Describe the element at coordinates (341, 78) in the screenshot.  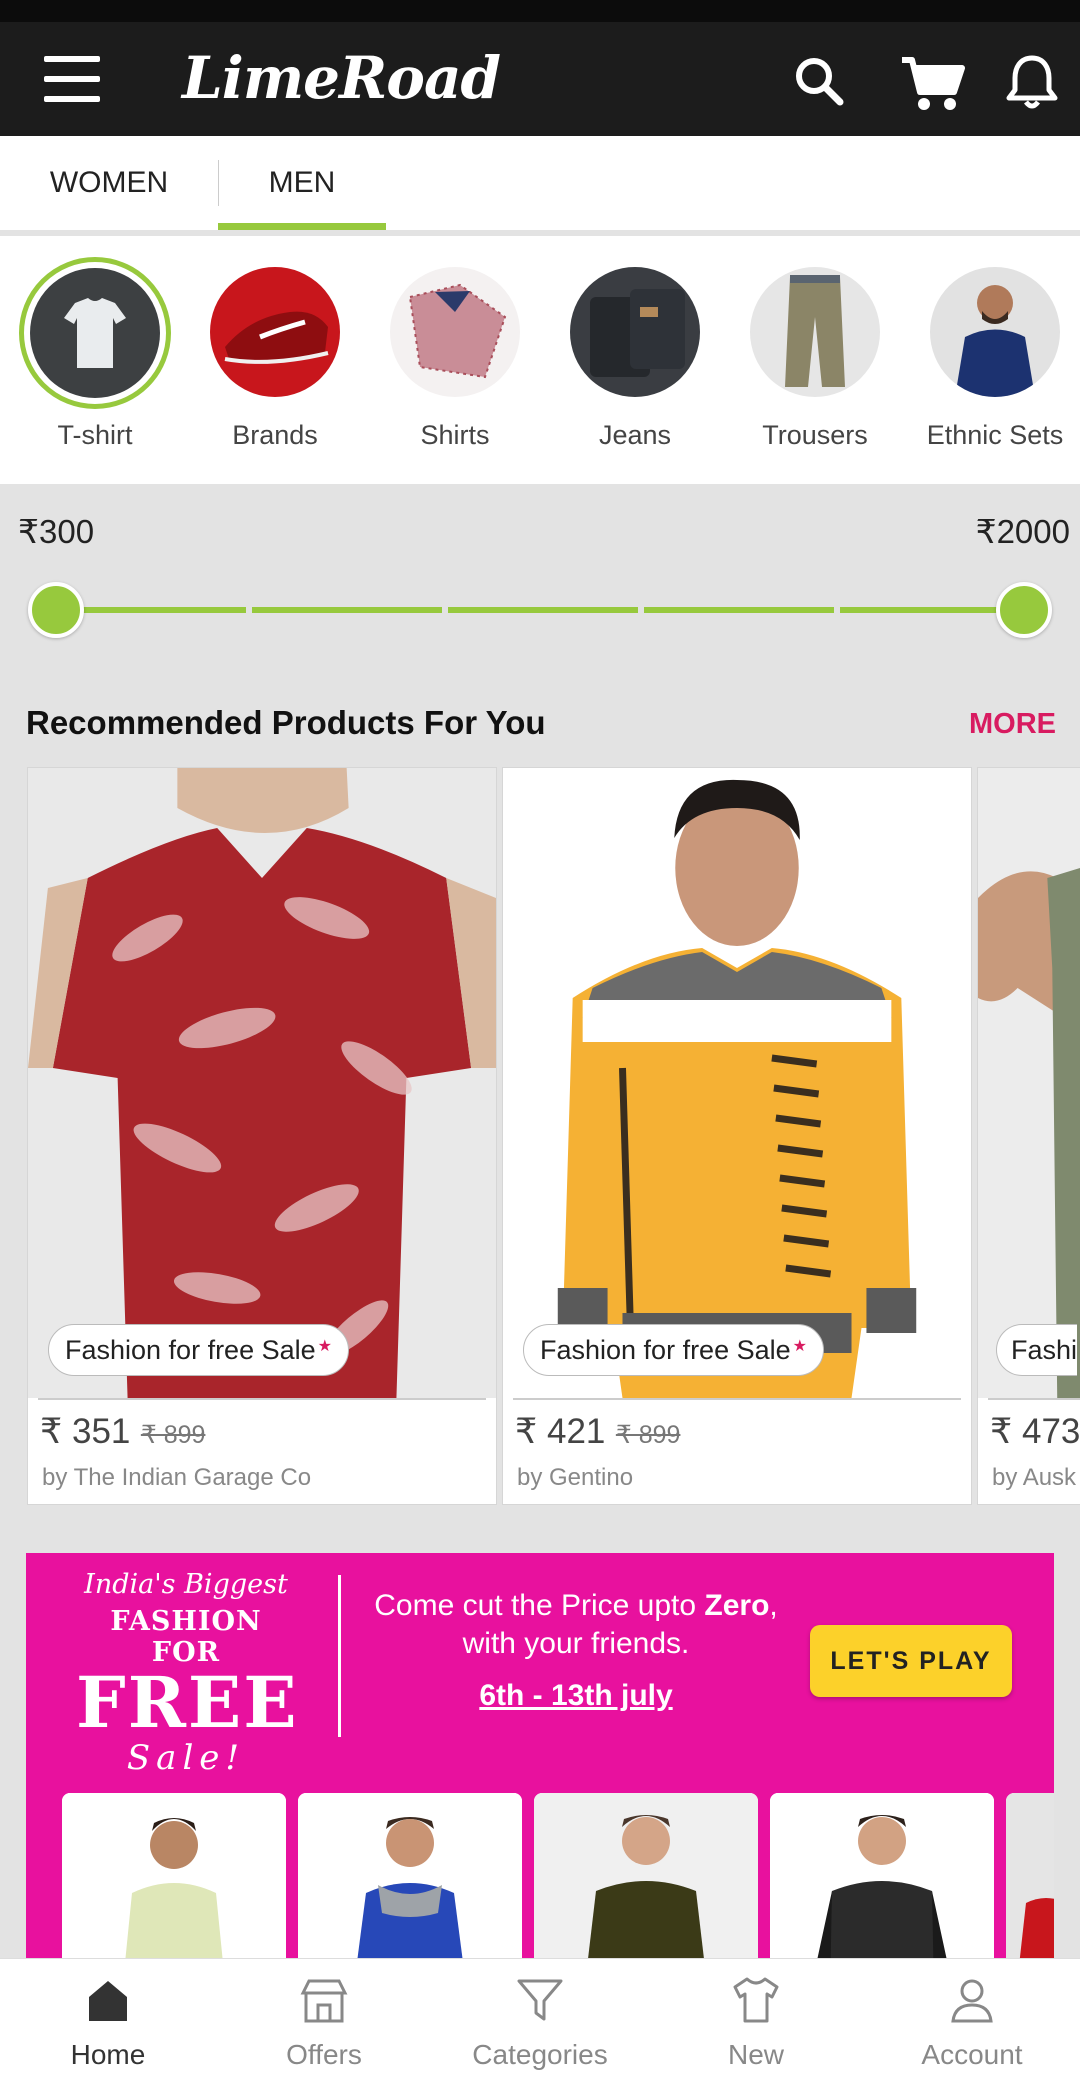
I see `app-logo: LimeRoad` at that location.